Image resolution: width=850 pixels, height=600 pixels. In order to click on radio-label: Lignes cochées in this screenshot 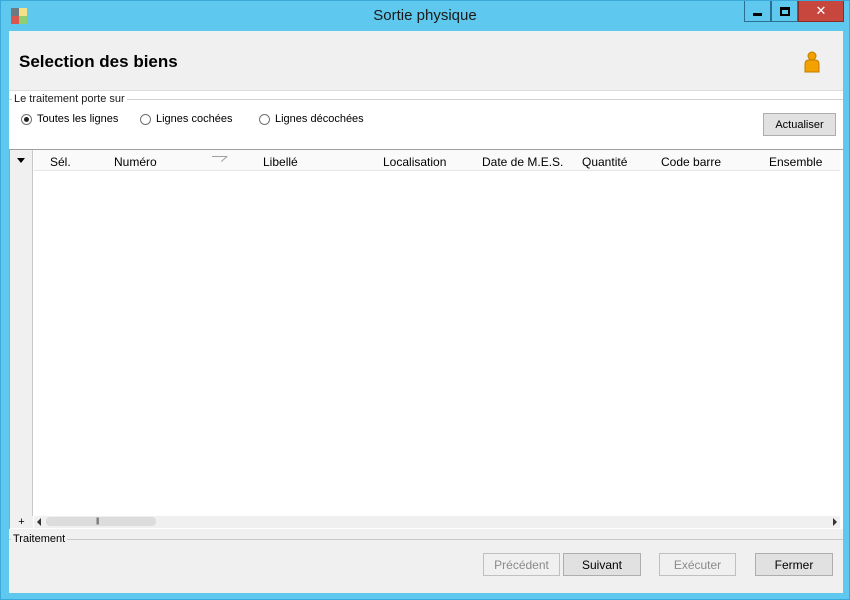, I will do `click(194, 119)`.